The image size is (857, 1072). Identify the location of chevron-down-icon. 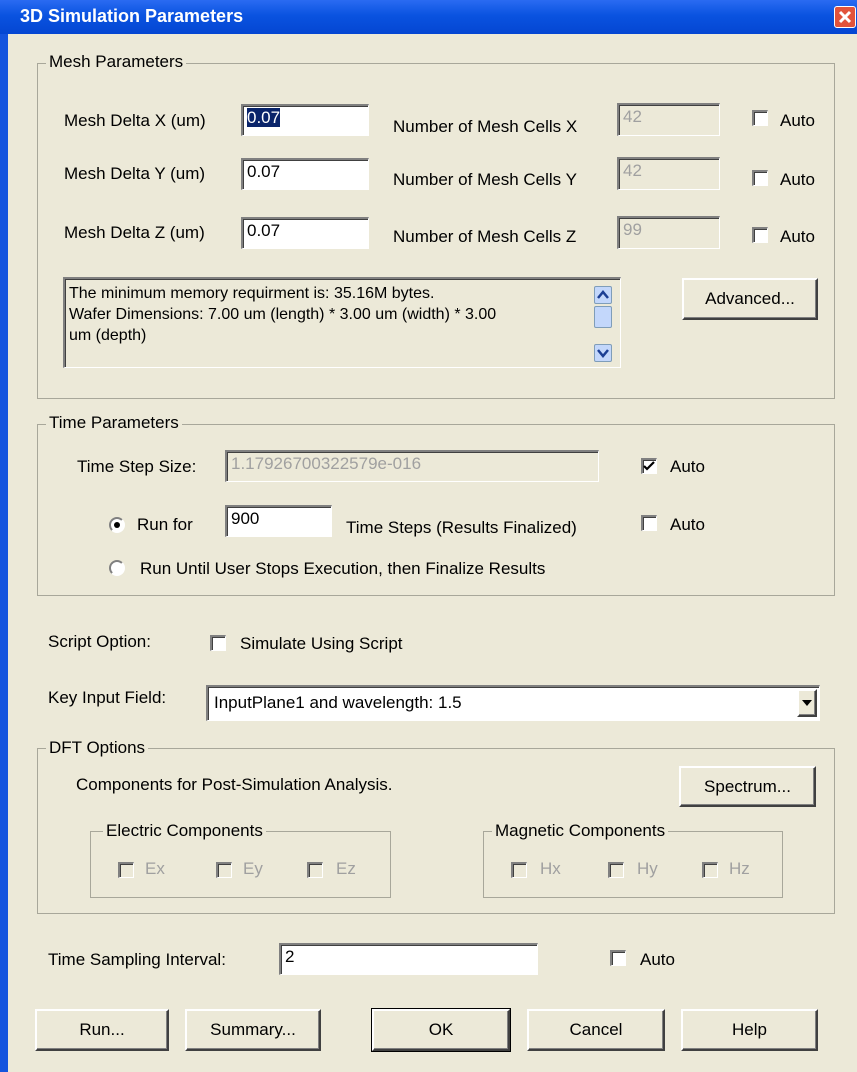
(807, 703).